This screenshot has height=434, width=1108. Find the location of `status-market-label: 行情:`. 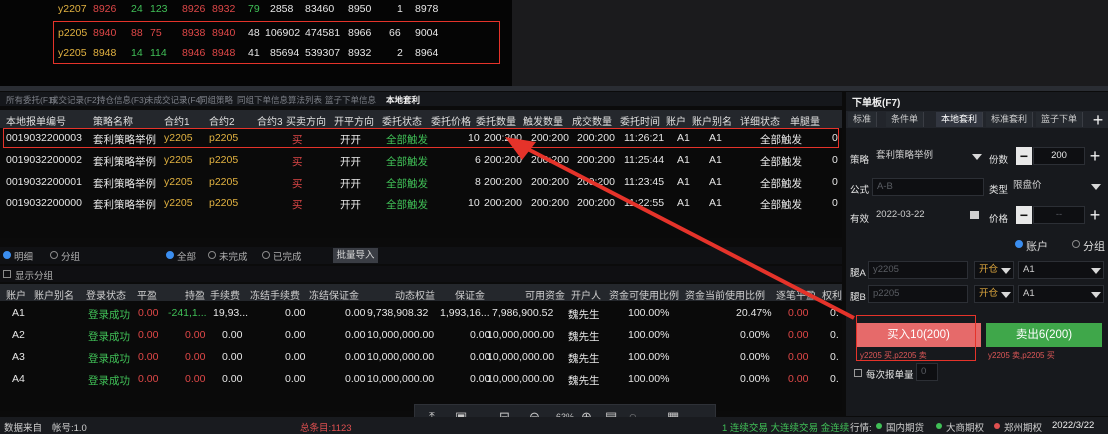

status-market-label: 行情: is located at coordinates (861, 428).